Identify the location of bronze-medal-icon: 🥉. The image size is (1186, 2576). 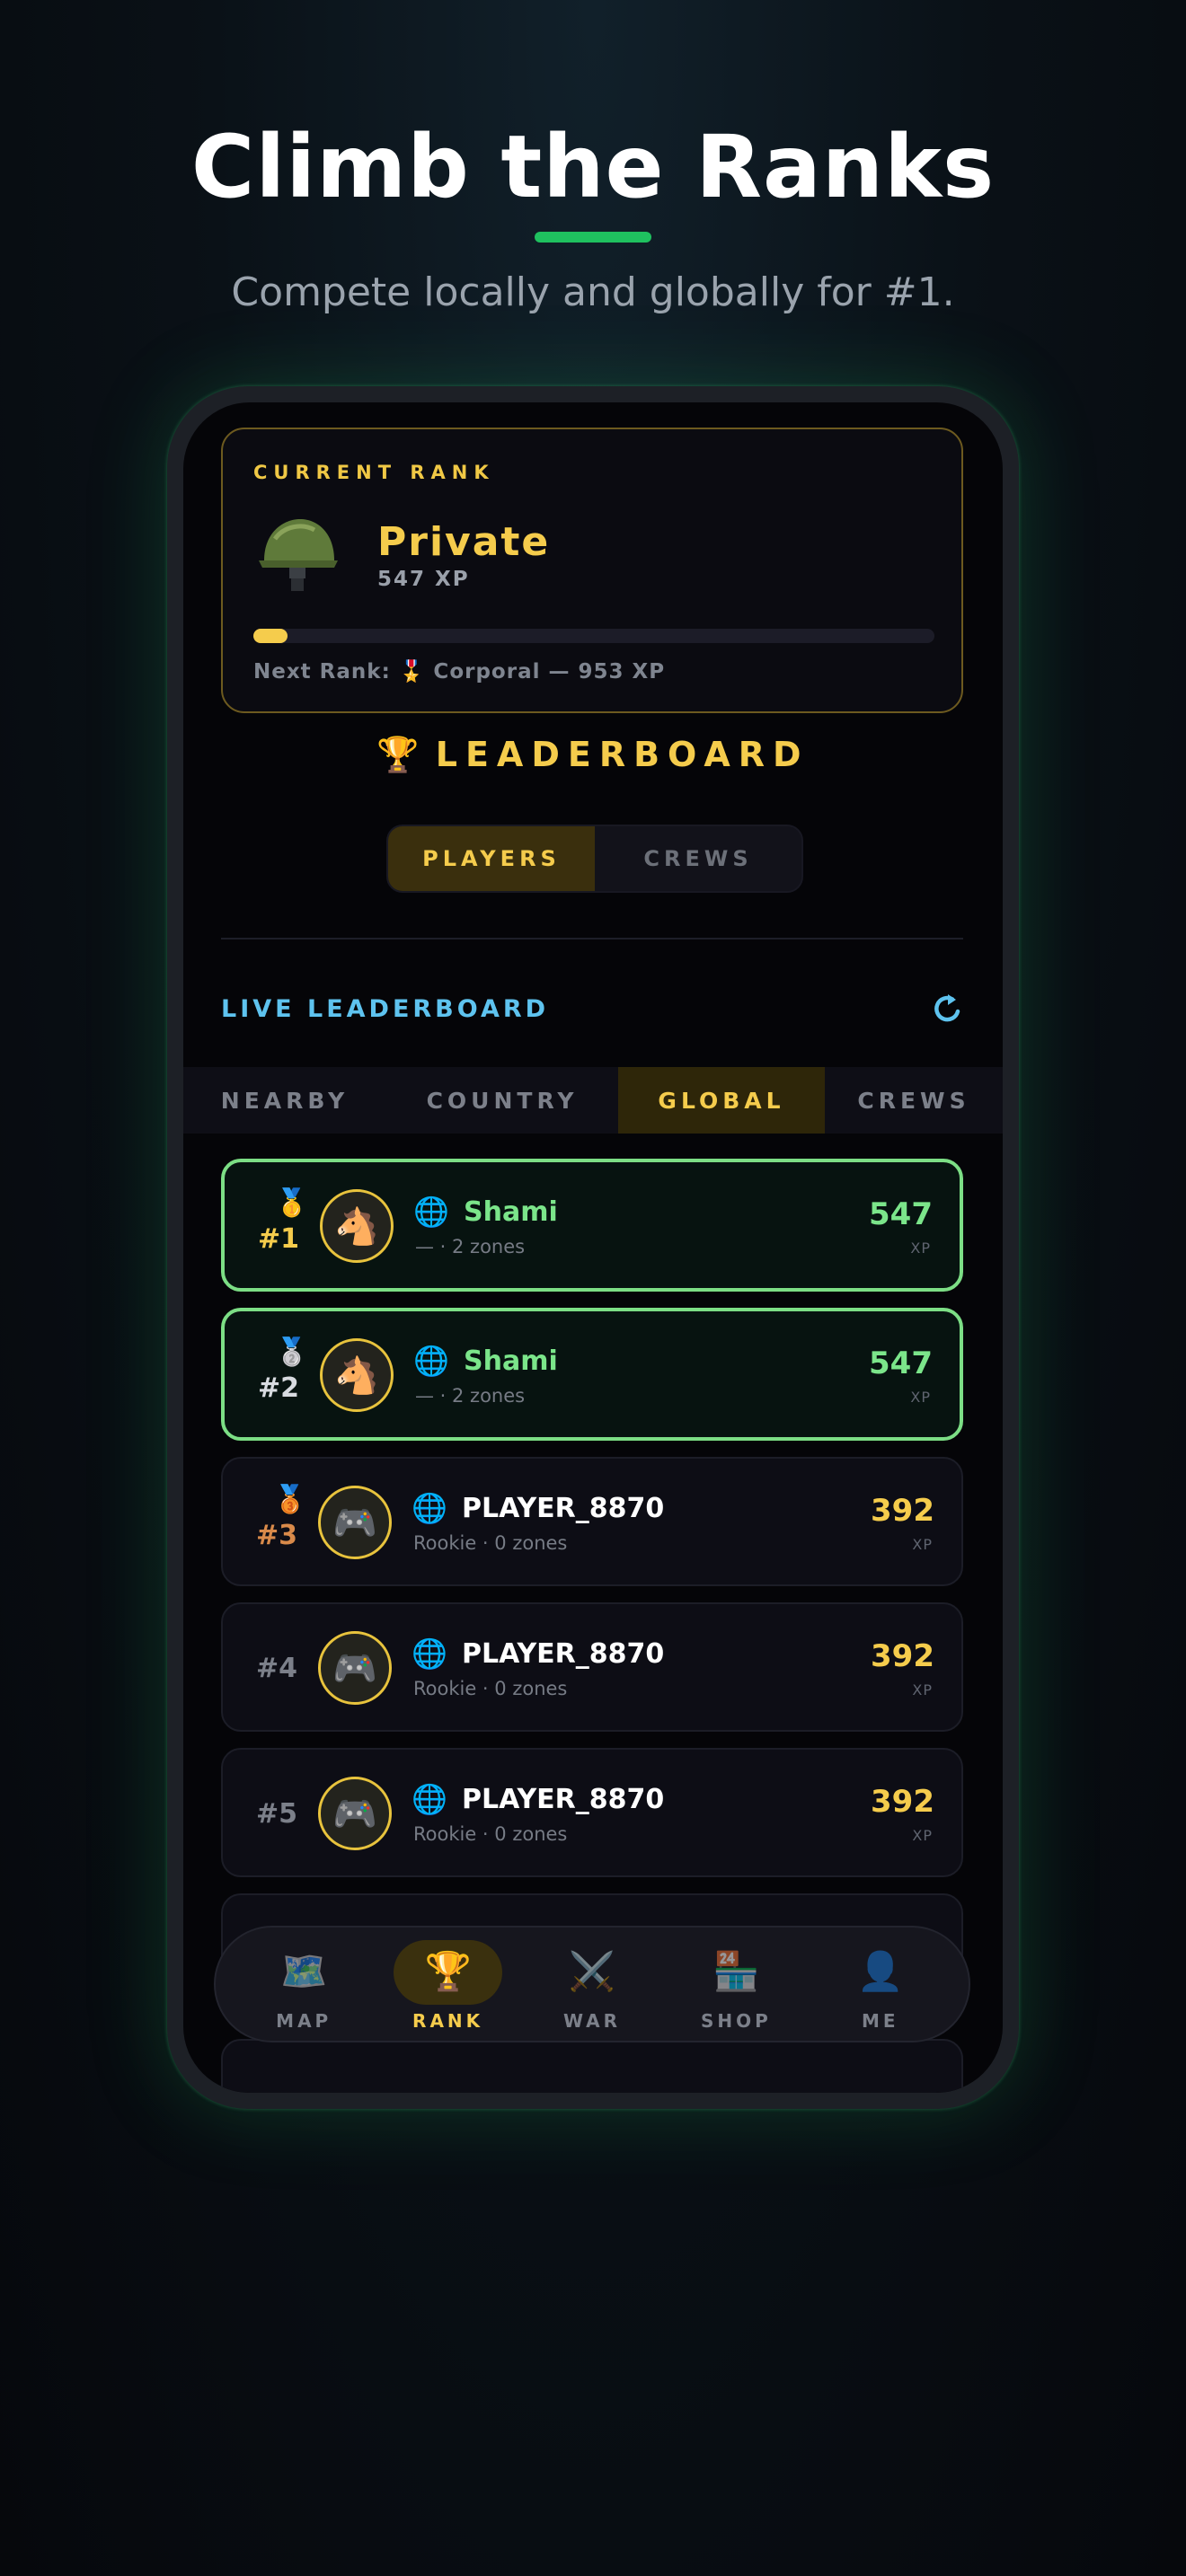
(290, 1499).